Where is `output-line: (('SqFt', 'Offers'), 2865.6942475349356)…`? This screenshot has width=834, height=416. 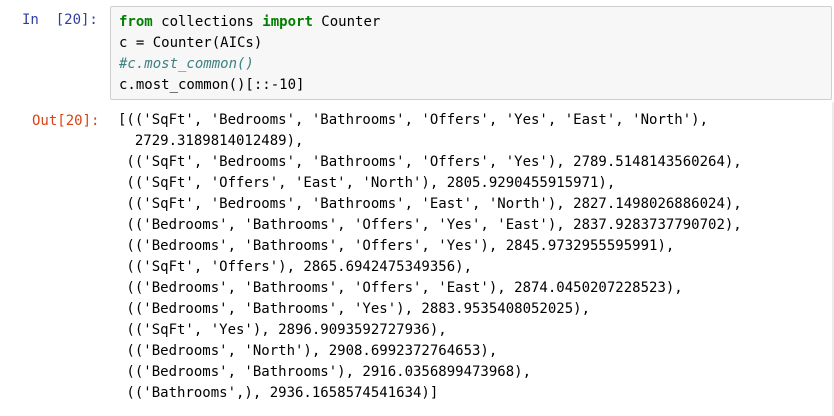
output-line: (('SqFt', 'Offers'), 2865.6942475349356)… is located at coordinates (295, 267).